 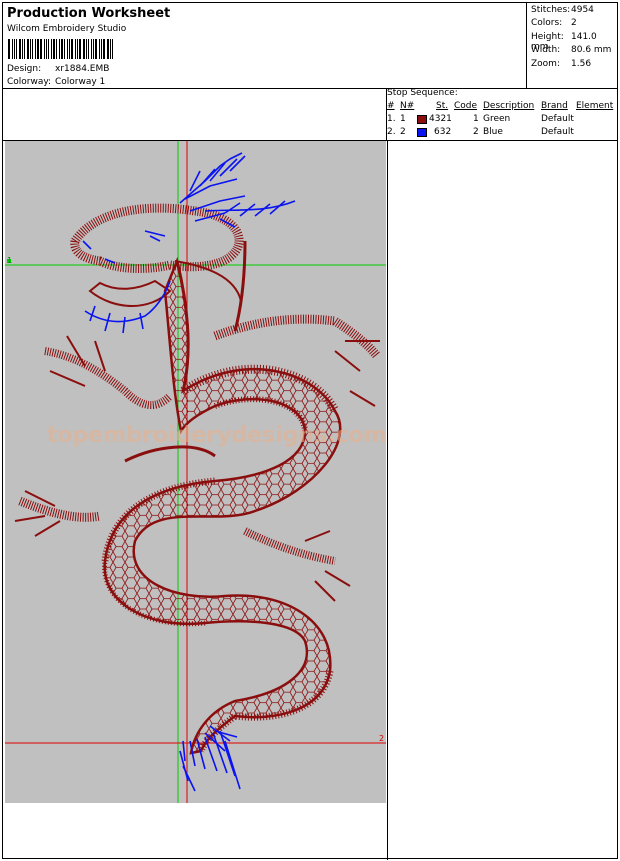 I want to click on stop-sequence-header: # N# St. Code Description Brand Element, so click(x=502, y=107).